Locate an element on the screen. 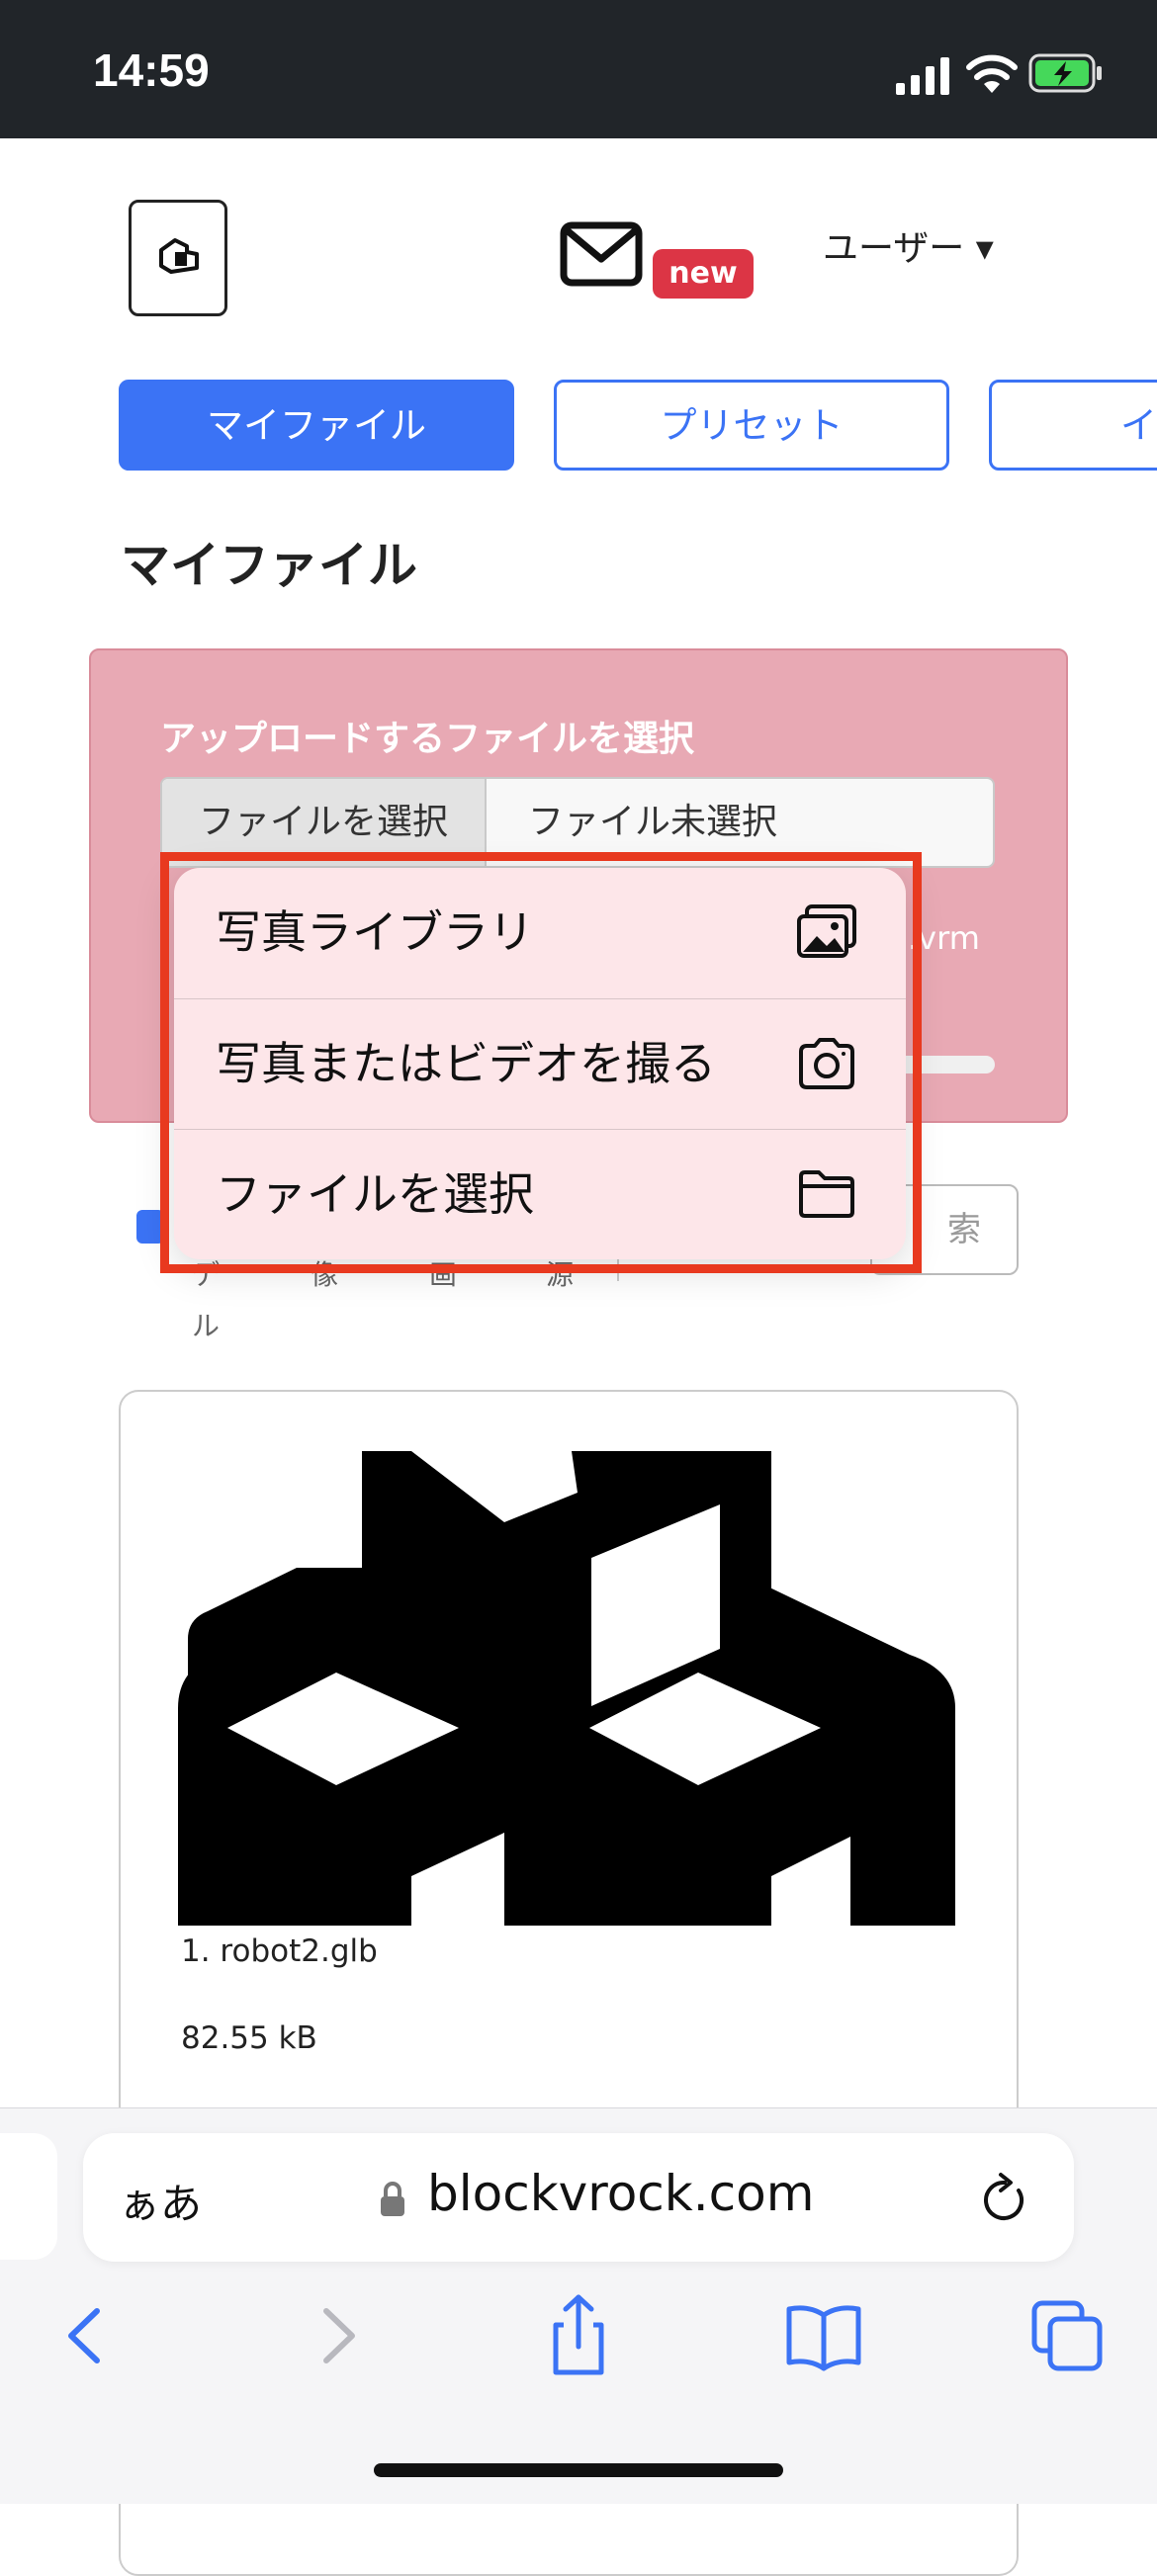 Image resolution: width=1157 pixels, height=2576 pixels. file-name: 1. robot2.glb is located at coordinates (280, 1951).